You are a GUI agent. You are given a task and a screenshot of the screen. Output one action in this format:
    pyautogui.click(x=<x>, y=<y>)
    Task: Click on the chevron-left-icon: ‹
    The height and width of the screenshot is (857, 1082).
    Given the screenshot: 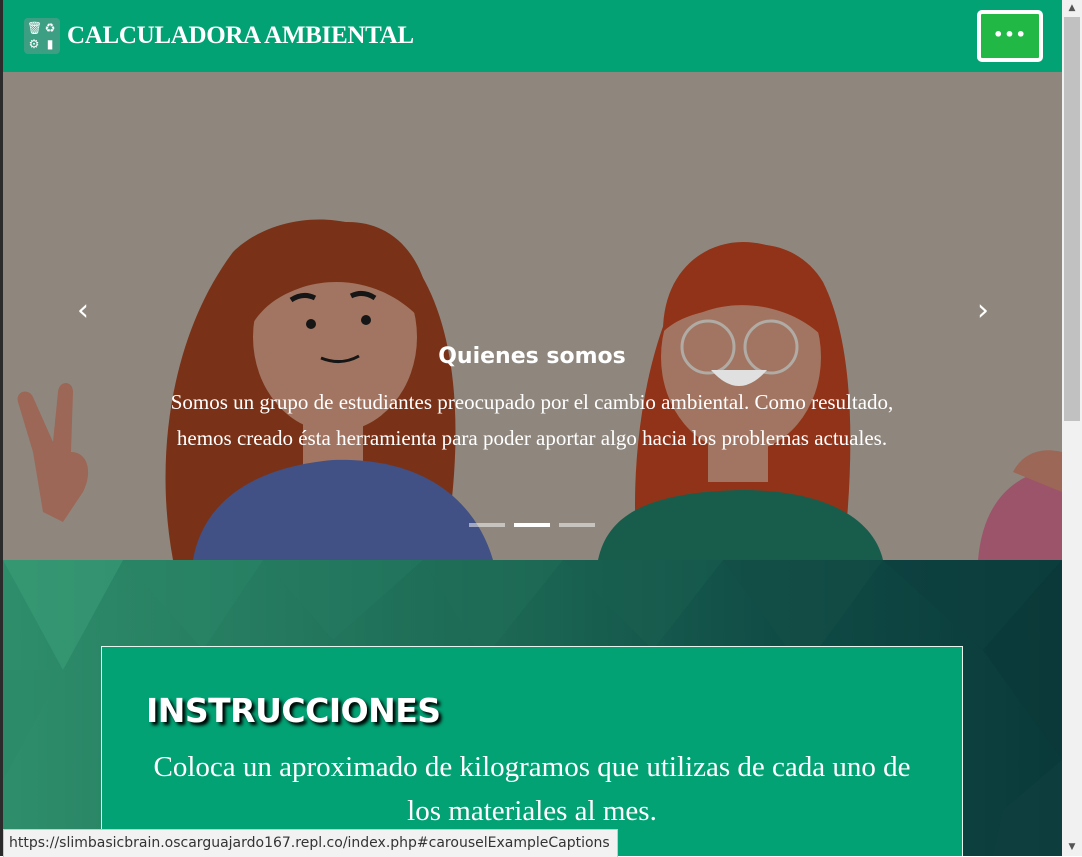 What is the action you would take?
    pyautogui.click(x=83, y=310)
    